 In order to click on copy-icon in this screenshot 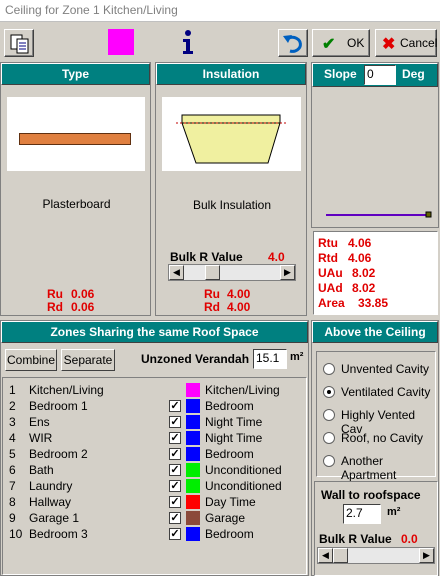, I will do `click(19, 44)`.